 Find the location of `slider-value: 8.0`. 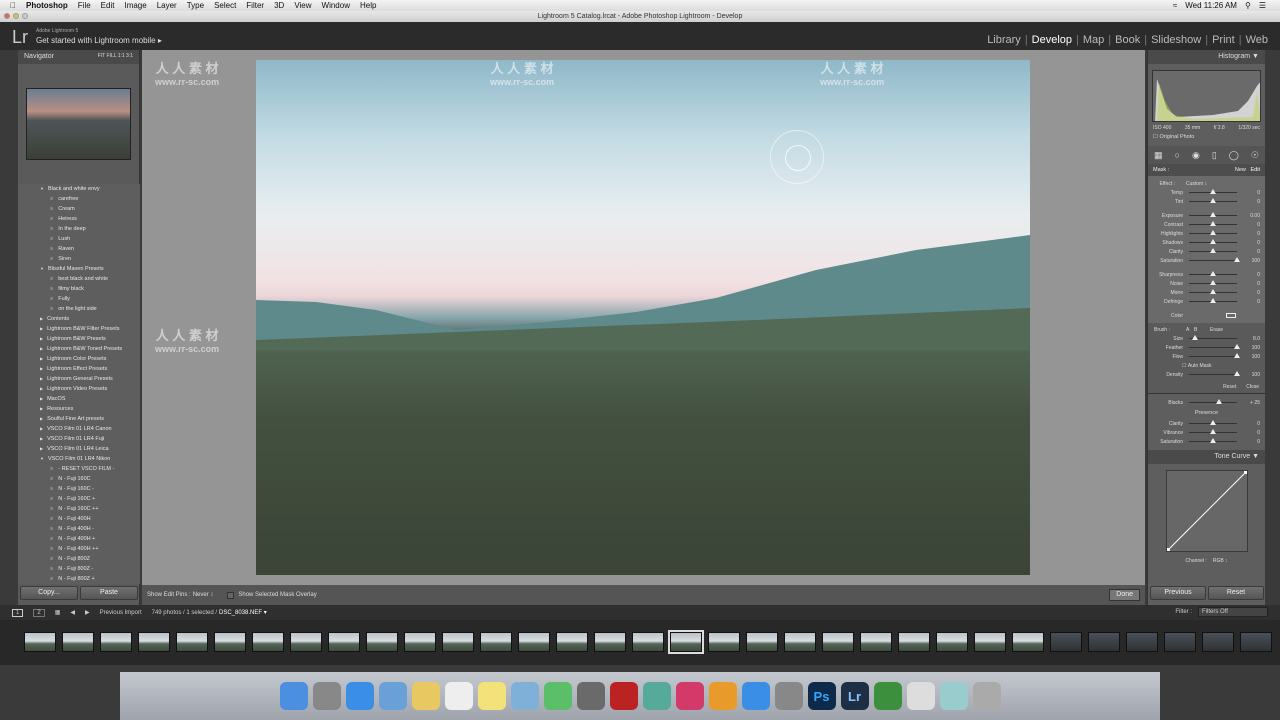

slider-value: 8.0 is located at coordinates (1250, 339).